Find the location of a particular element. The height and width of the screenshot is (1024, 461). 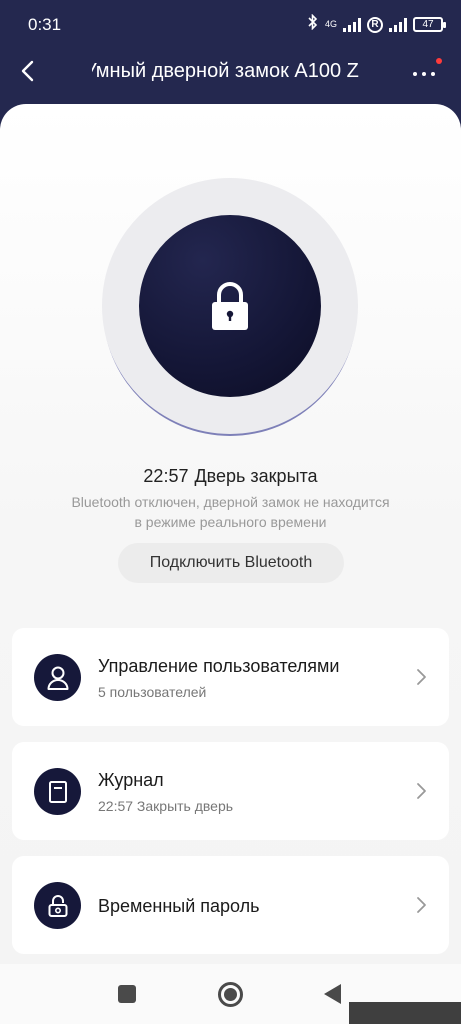

lock-state-text: Дверь закрыта is located at coordinates (256, 476).